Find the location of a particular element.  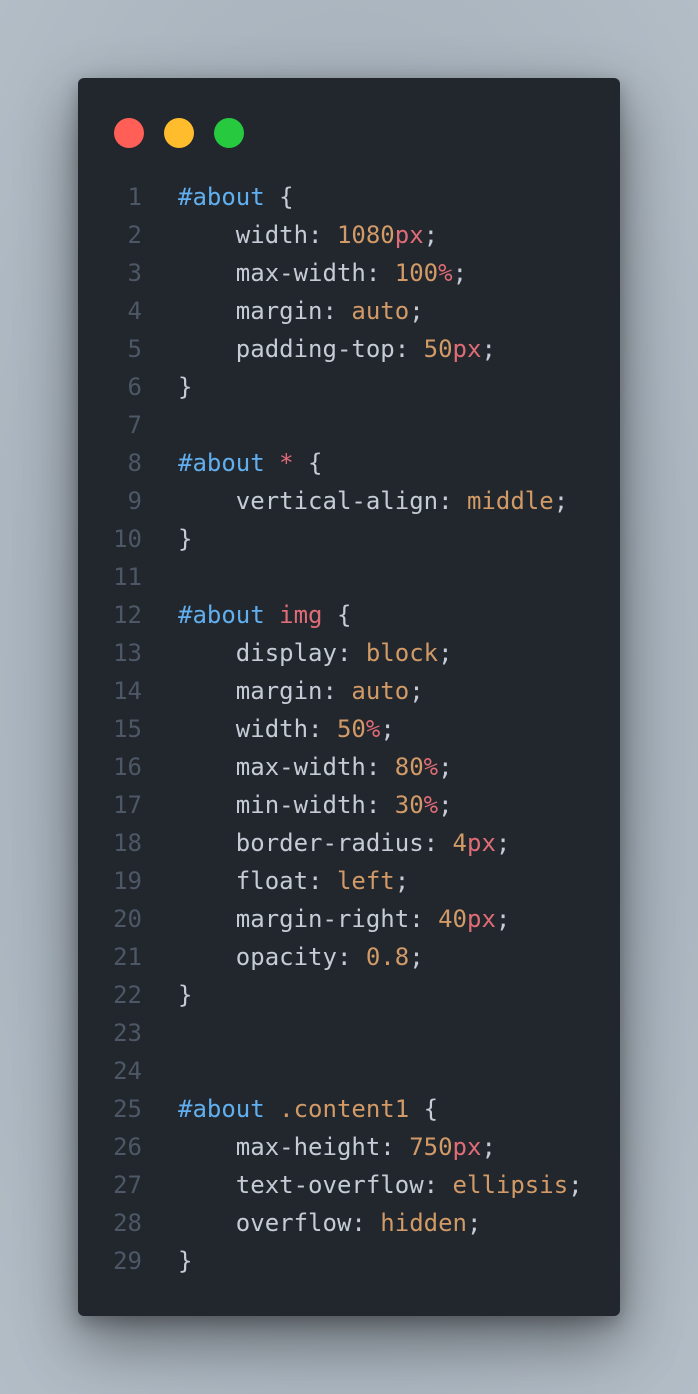

close-dot-icon is located at coordinates (129, 133).